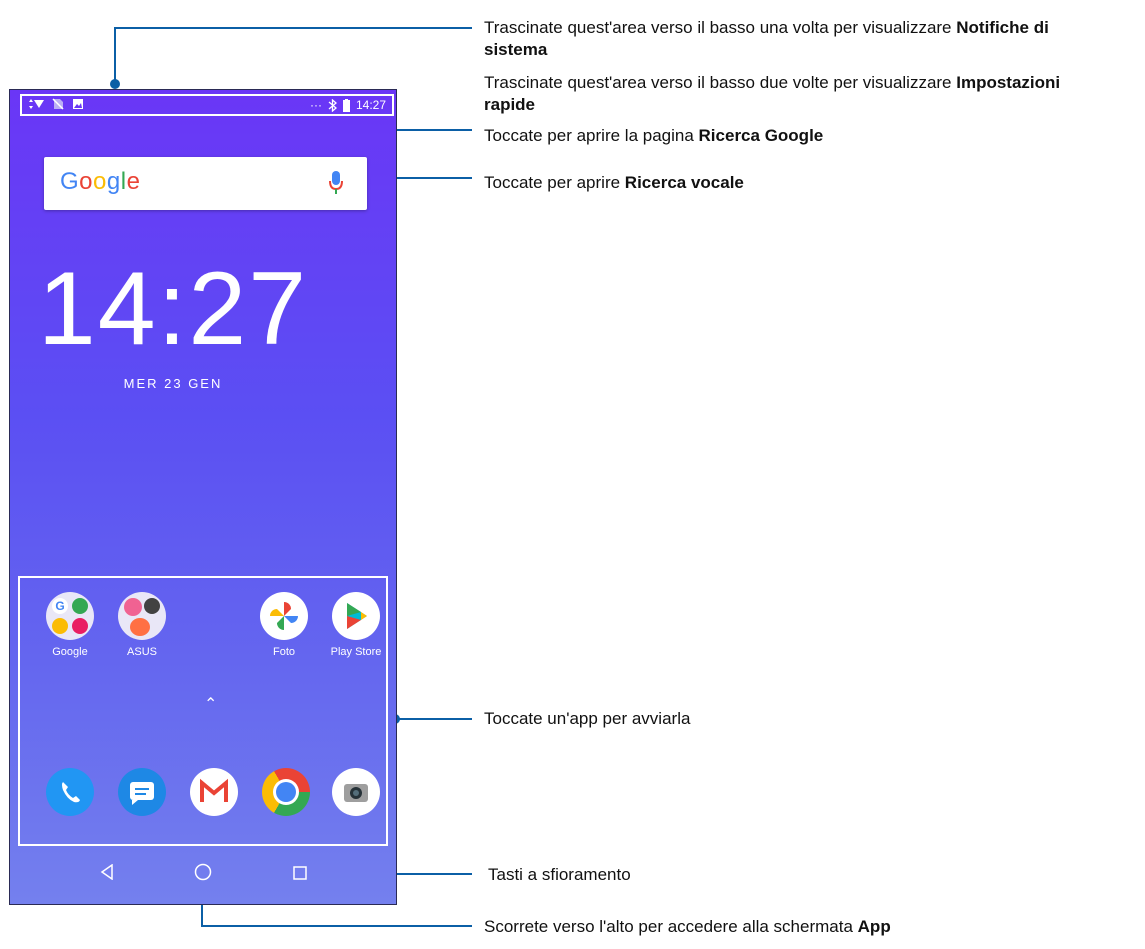 The height and width of the screenshot is (949, 1145). What do you see at coordinates (113, 181) in the screenshot?
I see `logo-letter: g` at bounding box center [113, 181].